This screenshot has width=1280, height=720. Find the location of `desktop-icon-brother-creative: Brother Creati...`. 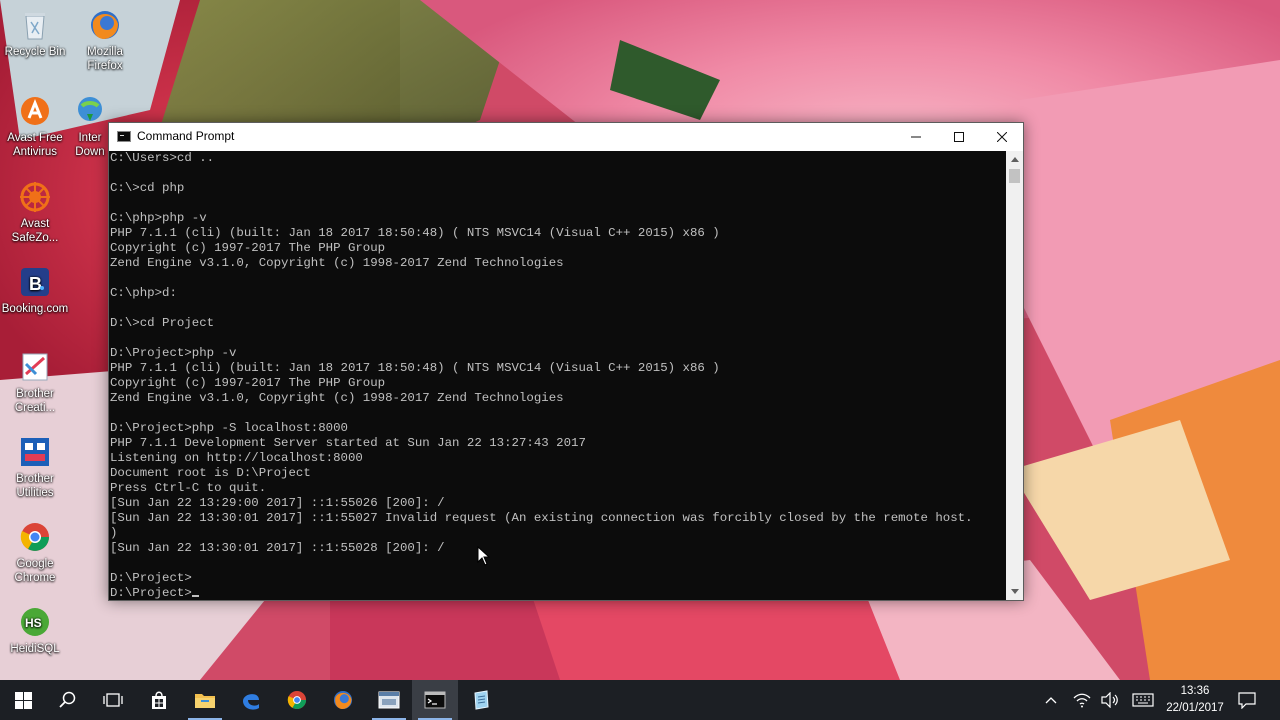

desktop-icon-brother-creative: Brother Creati... is located at coordinates (35, 382).